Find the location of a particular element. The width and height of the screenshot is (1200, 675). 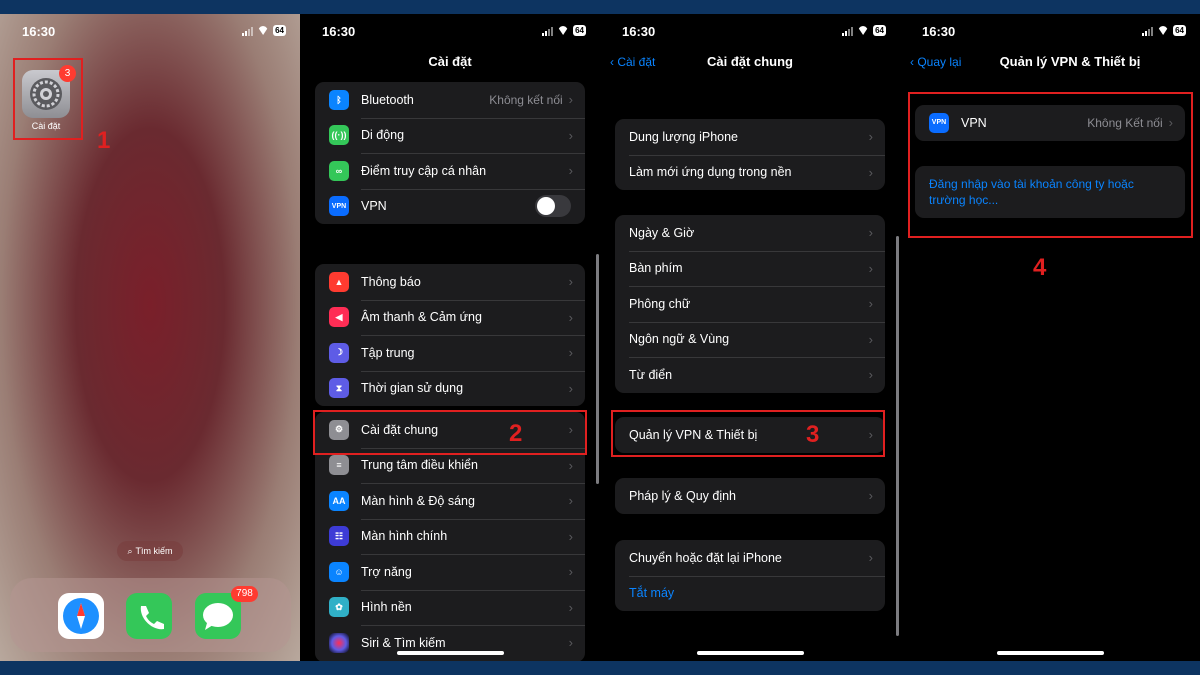

row-label: Thông báo is located at coordinates (391, 281).